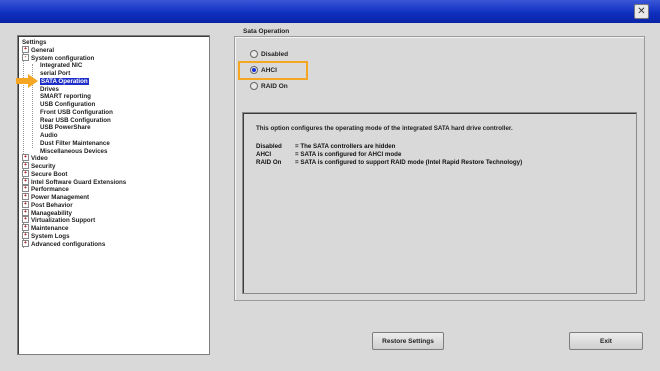  What do you see at coordinates (606, 341) in the screenshot?
I see `exit-button: Exit` at bounding box center [606, 341].